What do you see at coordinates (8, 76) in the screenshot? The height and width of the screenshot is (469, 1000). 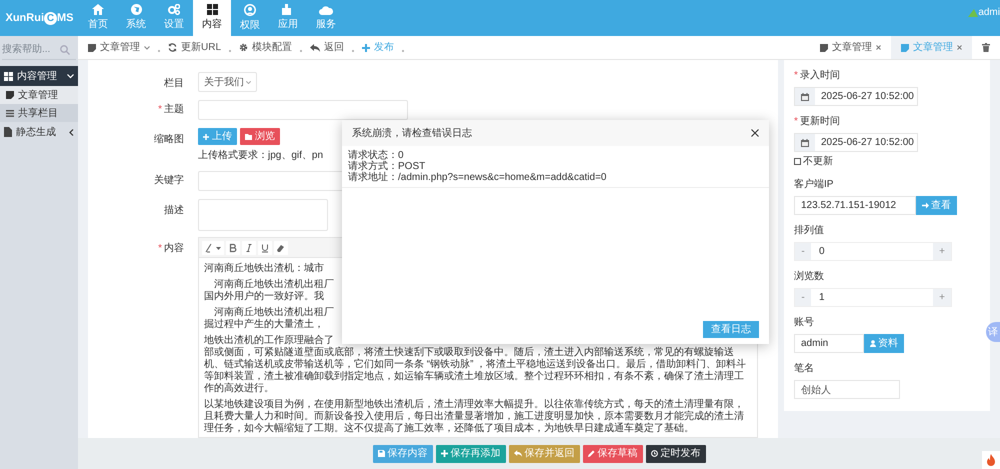 I see `grid-icon` at bounding box center [8, 76].